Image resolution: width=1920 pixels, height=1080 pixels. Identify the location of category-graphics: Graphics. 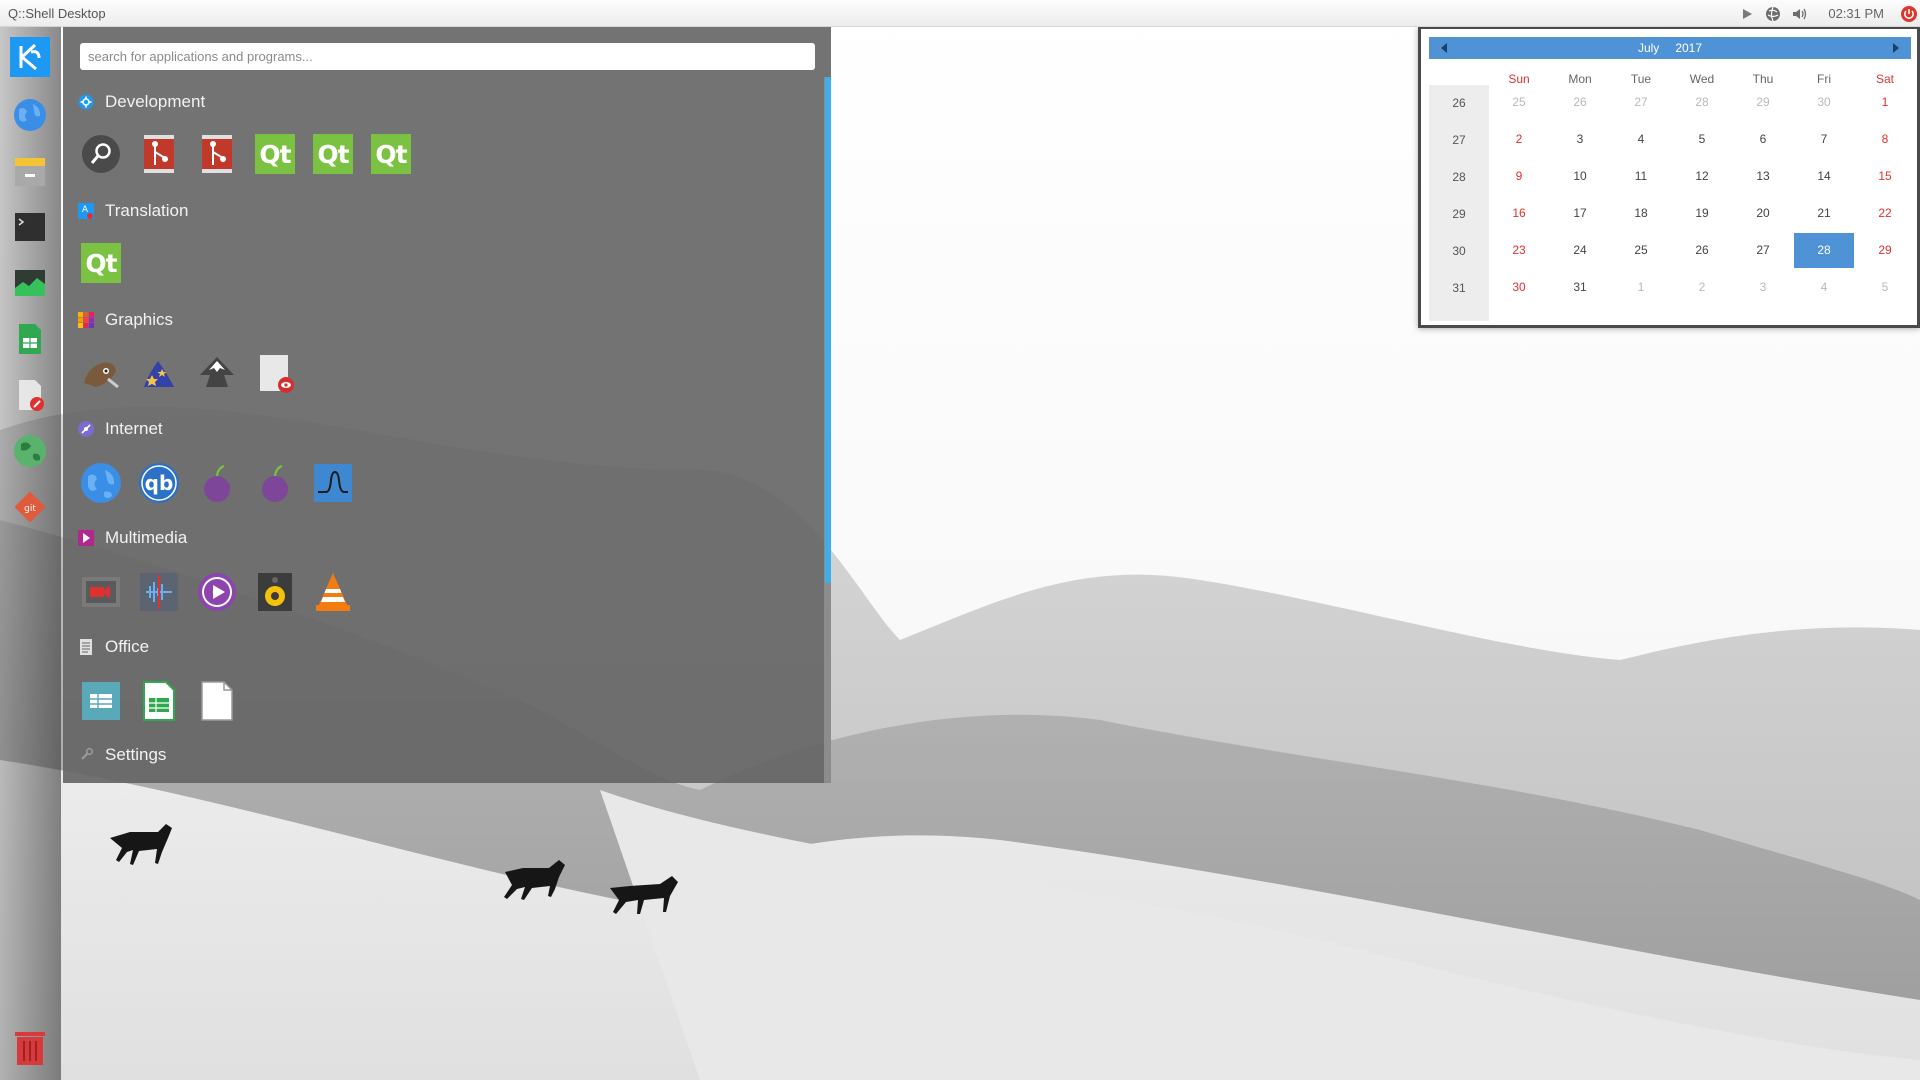
(125, 320).